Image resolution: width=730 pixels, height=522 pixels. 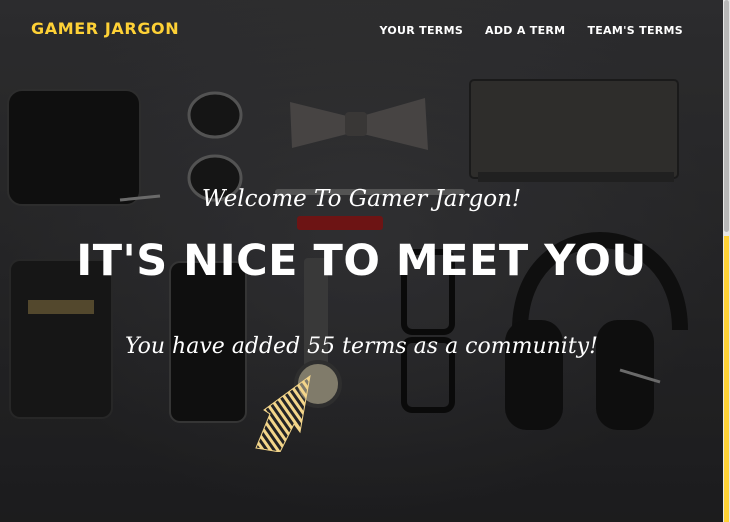 I want to click on community-count-text: You have added 55 terms as a community!, so click(x=361, y=346).